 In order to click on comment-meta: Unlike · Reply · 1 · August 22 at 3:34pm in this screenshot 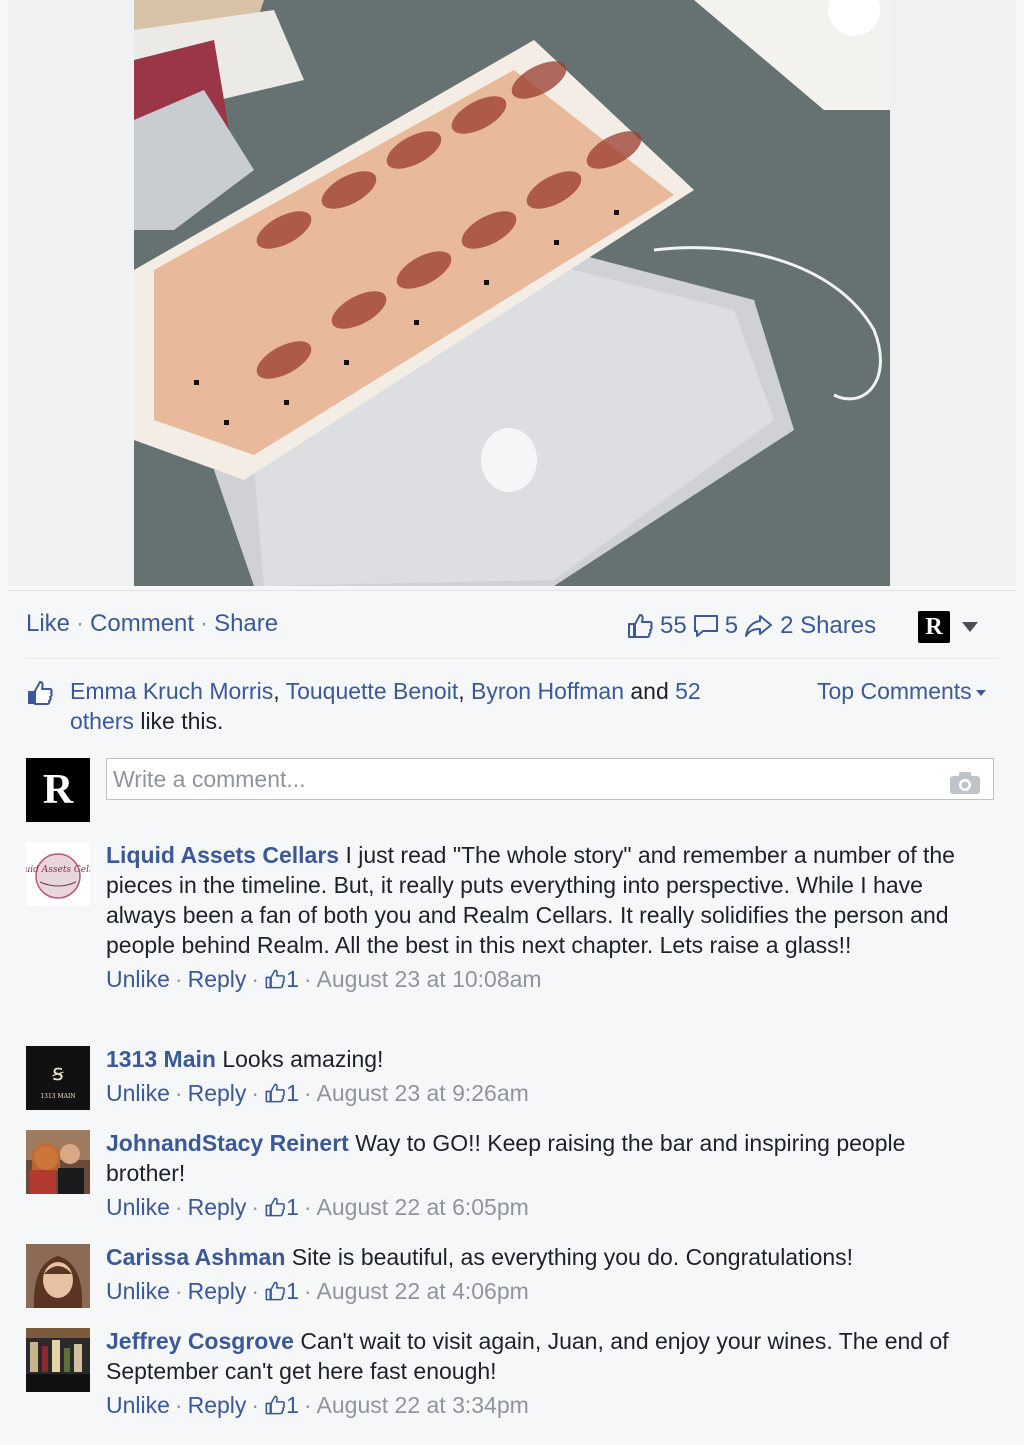, I will do `click(317, 1405)`.